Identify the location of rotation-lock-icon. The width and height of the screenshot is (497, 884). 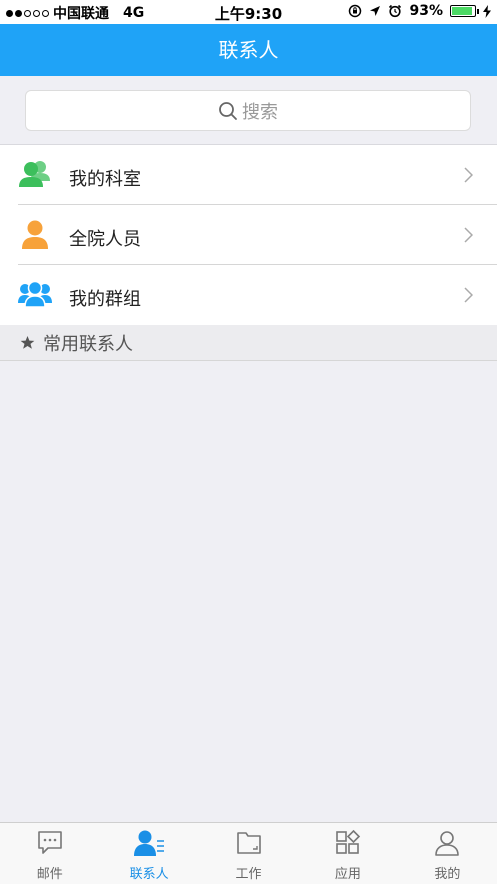
(355, 11).